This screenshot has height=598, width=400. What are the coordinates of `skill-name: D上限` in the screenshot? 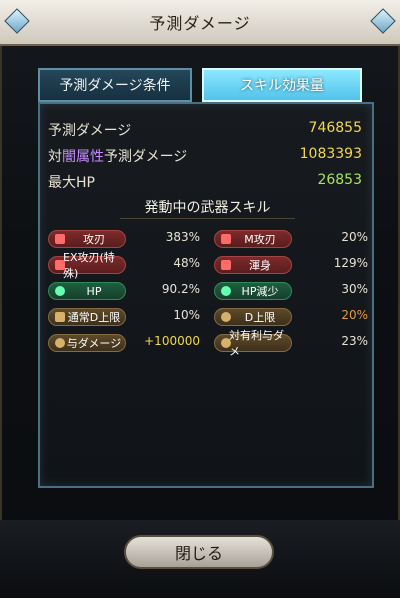 It's located at (260, 317).